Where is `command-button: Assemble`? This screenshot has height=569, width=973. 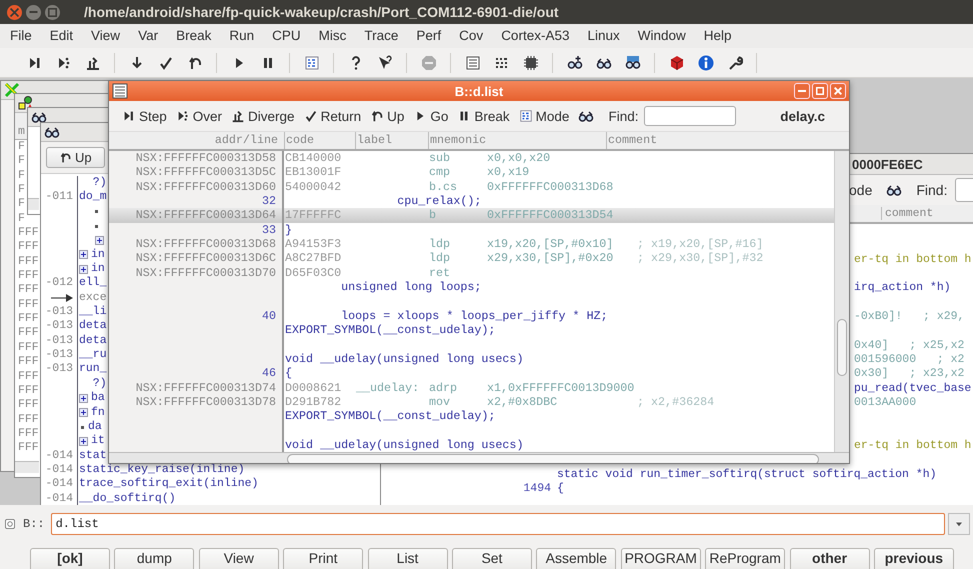 command-button: Assemble is located at coordinates (576, 558).